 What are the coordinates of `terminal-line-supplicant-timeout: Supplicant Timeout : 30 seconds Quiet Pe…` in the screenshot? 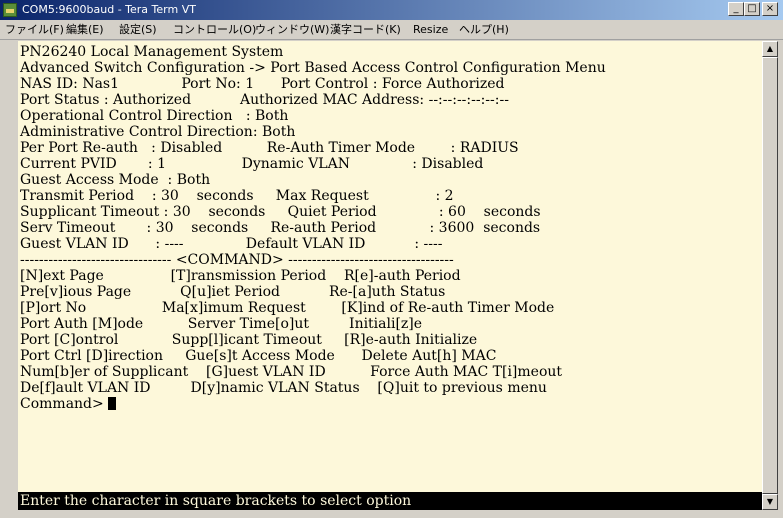 It's located at (280, 212).